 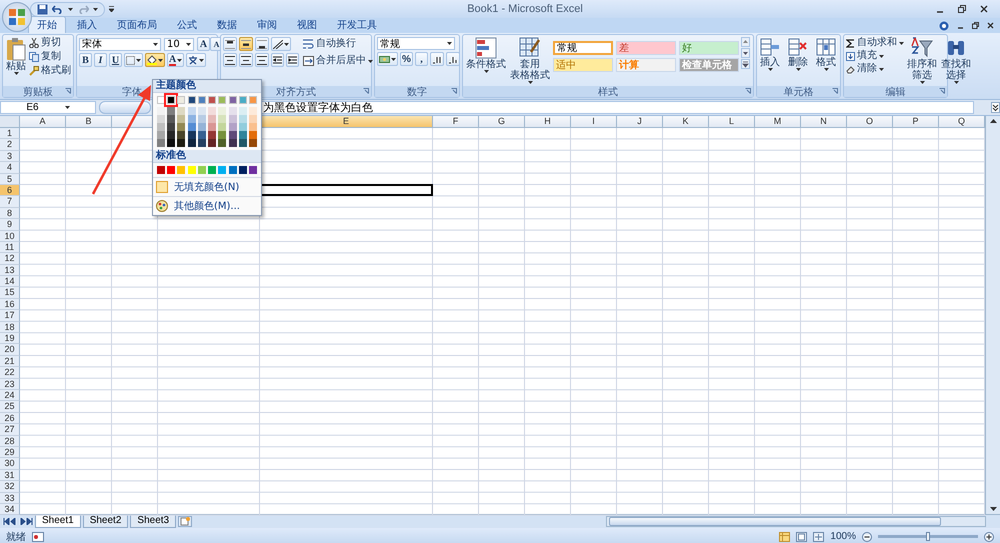 I want to click on align-center-button, so click(x=246, y=60).